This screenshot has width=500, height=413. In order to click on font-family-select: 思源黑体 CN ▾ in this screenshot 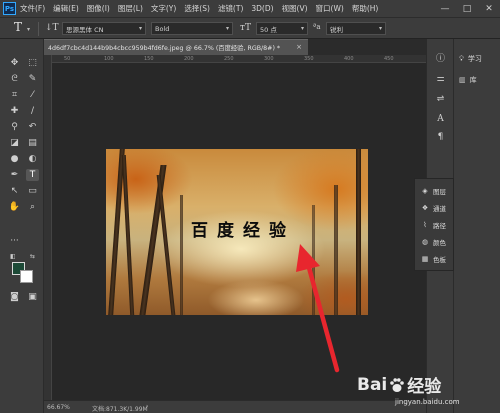, I will do `click(104, 28)`.